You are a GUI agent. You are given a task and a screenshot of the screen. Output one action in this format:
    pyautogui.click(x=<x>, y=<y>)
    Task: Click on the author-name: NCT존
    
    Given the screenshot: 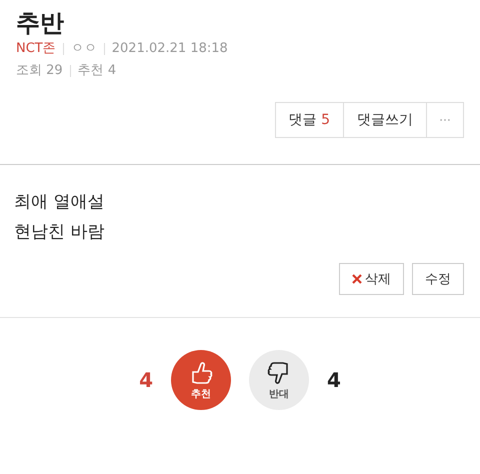 What is the action you would take?
    pyautogui.click(x=36, y=49)
    